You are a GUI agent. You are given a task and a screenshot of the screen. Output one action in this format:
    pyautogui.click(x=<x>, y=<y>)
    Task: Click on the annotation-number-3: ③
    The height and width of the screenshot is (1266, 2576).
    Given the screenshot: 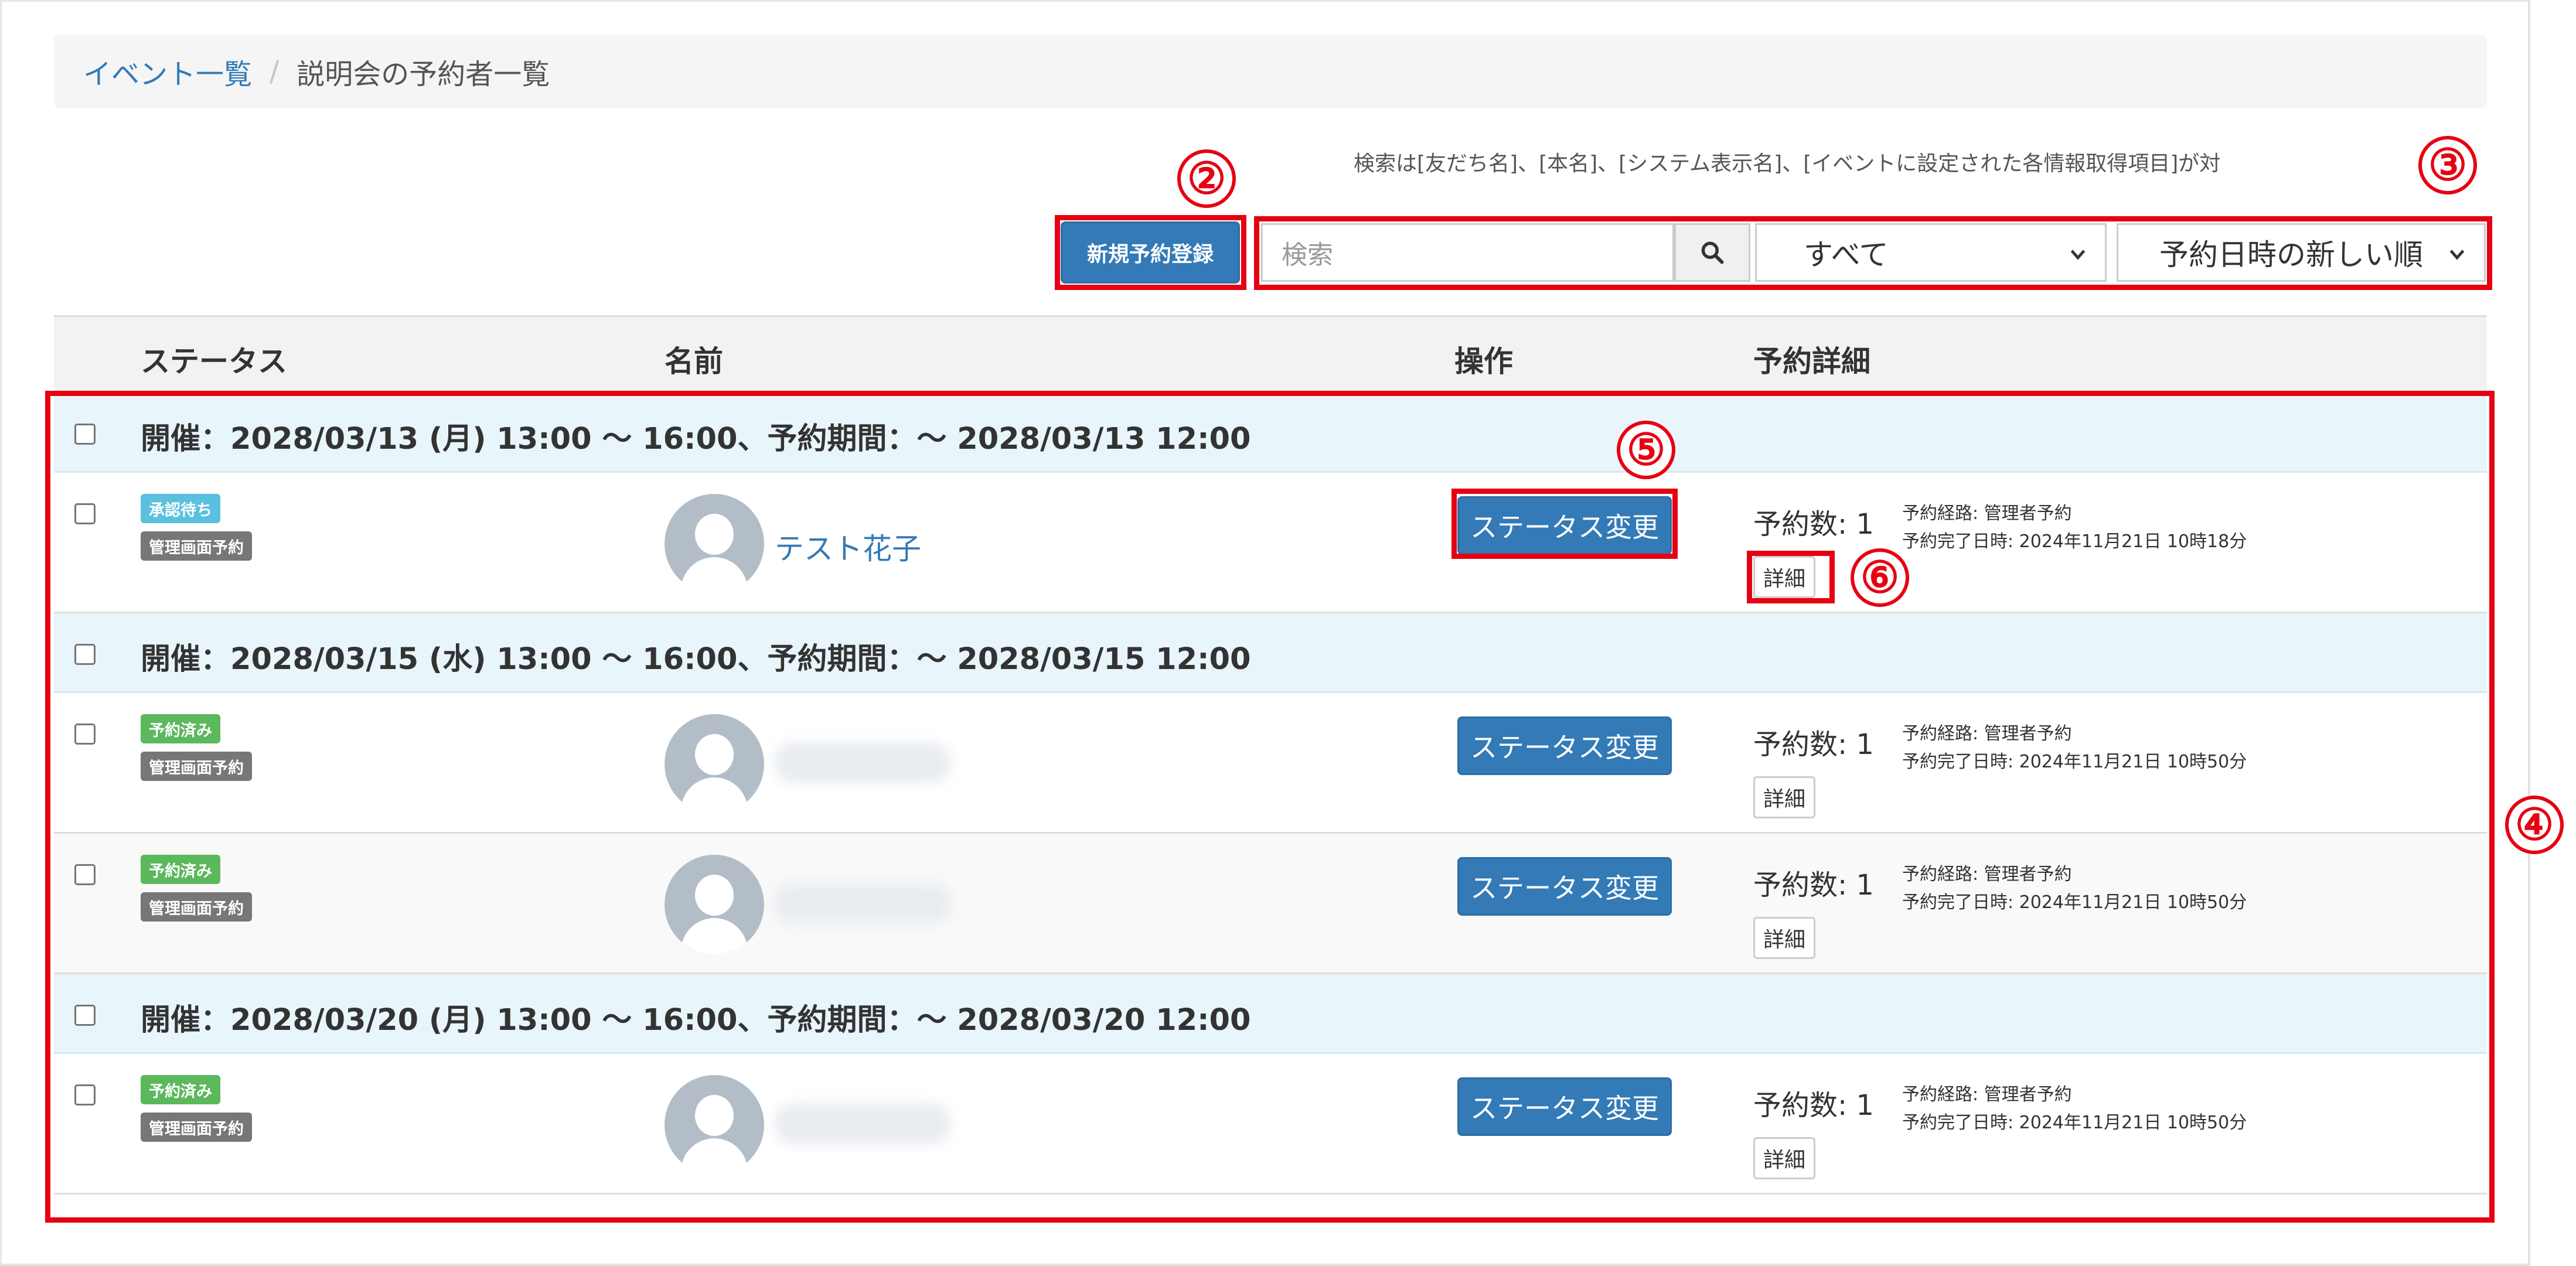 What is the action you would take?
    pyautogui.click(x=2447, y=165)
    